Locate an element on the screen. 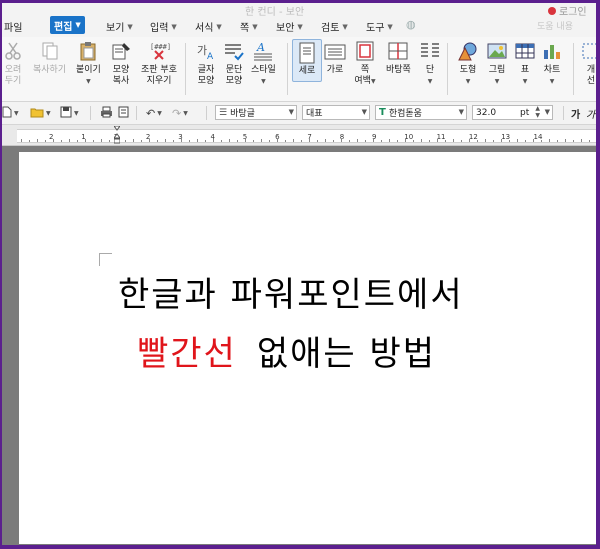 Image resolution: width=600 pixels, height=549 pixels. undo-button: ↶ ▼ is located at coordinates (154, 113).